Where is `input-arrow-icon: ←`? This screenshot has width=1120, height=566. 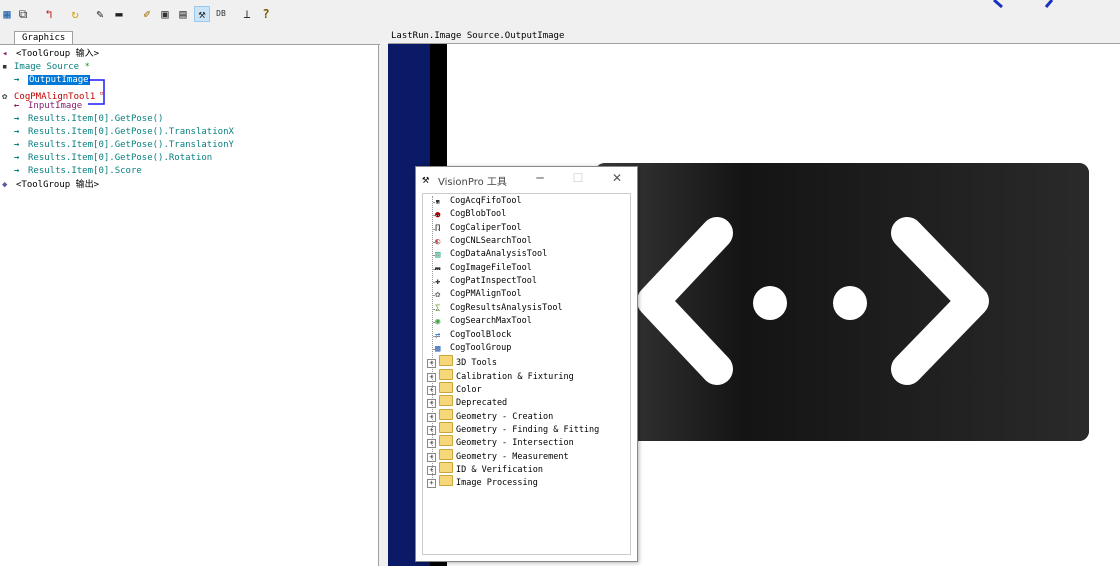
input-arrow-icon: ← is located at coordinates (17, 106).